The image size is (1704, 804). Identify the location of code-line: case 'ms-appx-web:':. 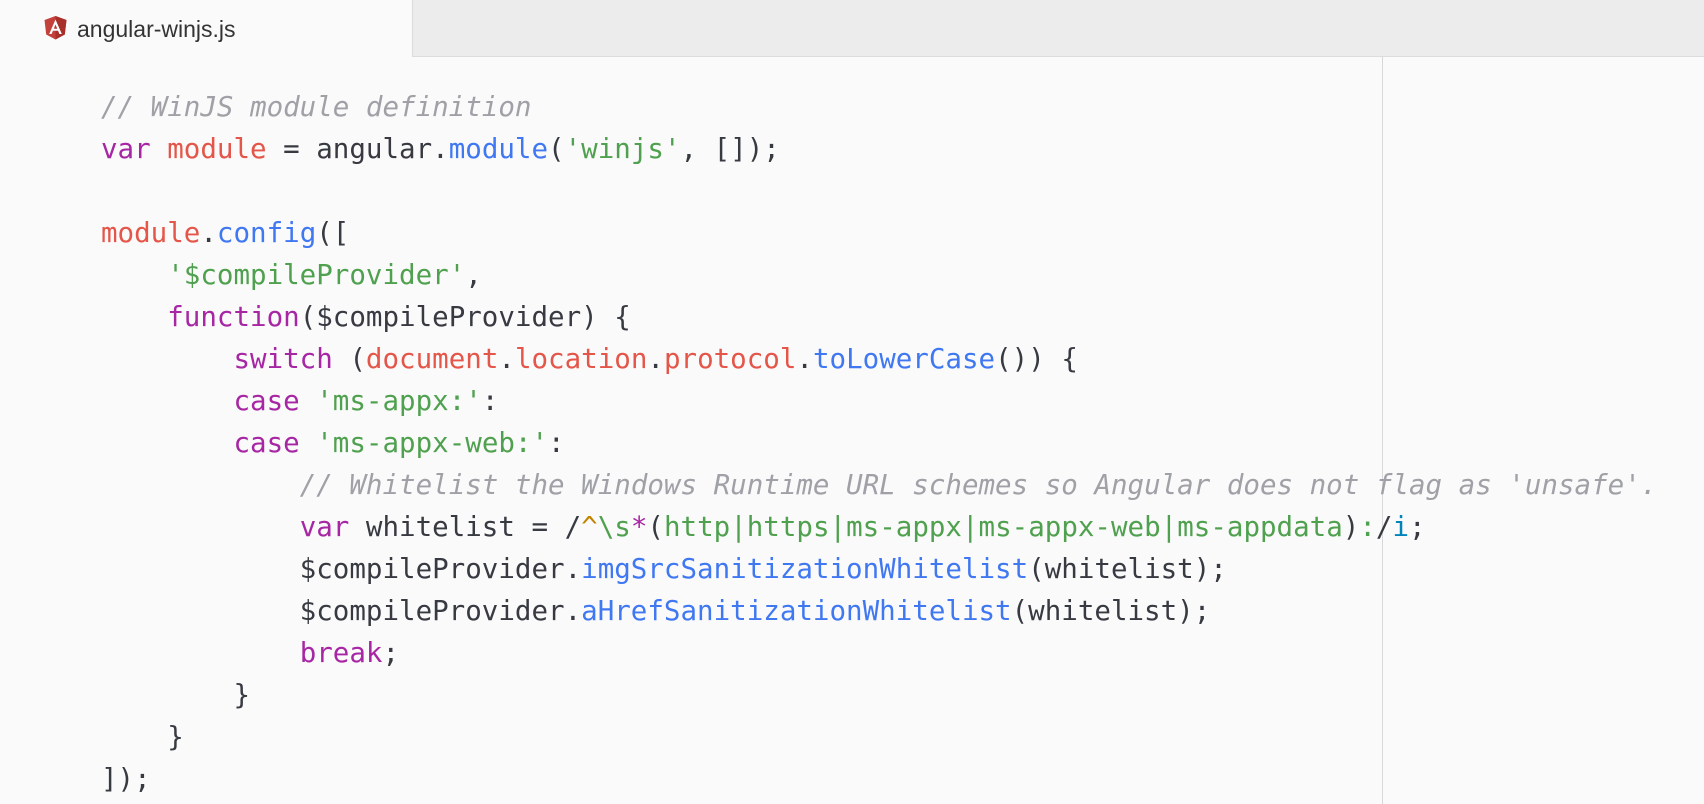
(879, 443).